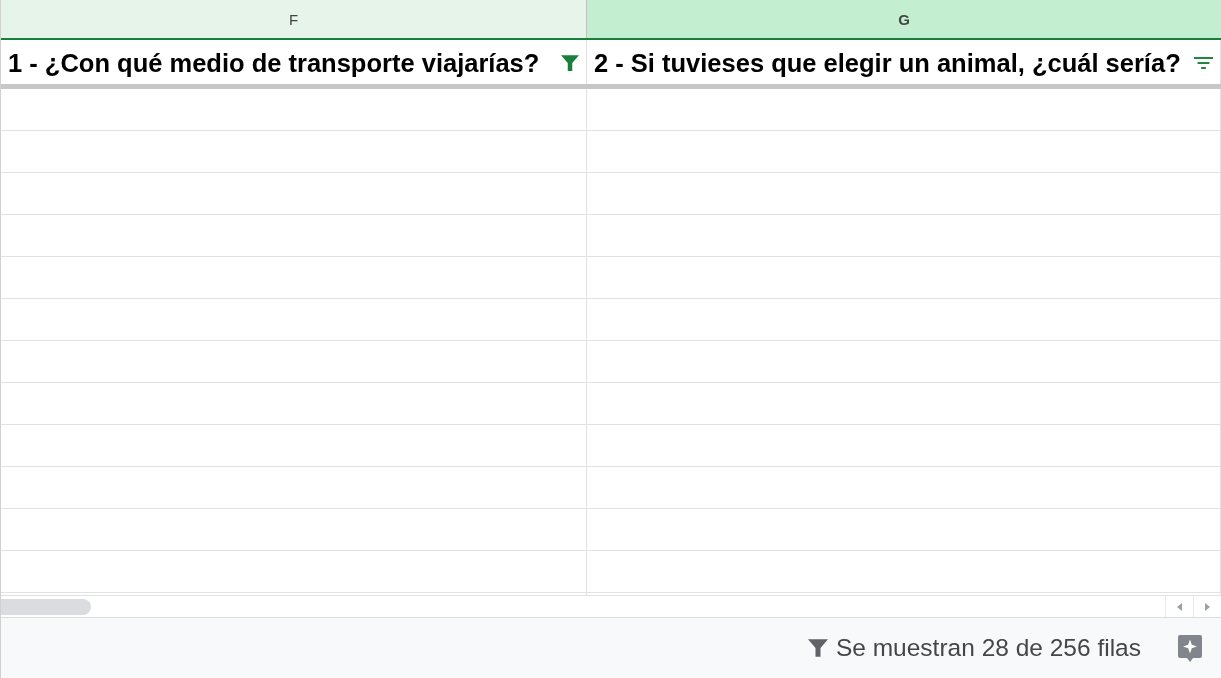  What do you see at coordinates (274, 63) in the screenshot?
I see `header-cell-text: 1 - ¿Con qué medio de transporte viajarías?` at bounding box center [274, 63].